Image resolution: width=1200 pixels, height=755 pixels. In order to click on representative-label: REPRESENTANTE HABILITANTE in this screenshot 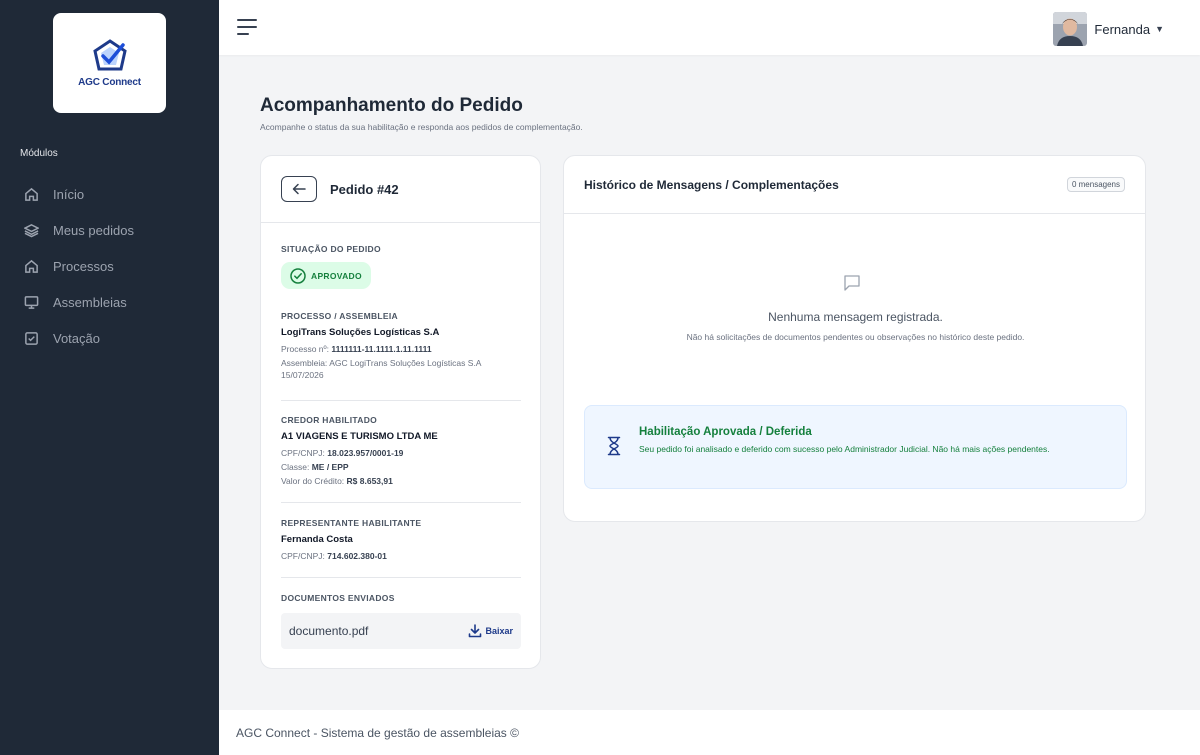, I will do `click(351, 523)`.